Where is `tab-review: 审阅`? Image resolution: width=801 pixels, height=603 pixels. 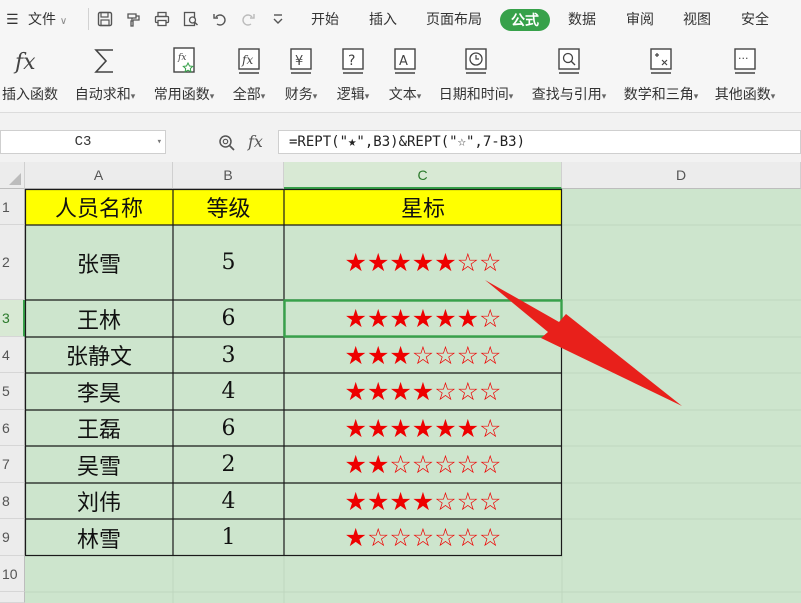 tab-review: 审阅 is located at coordinates (640, 19).